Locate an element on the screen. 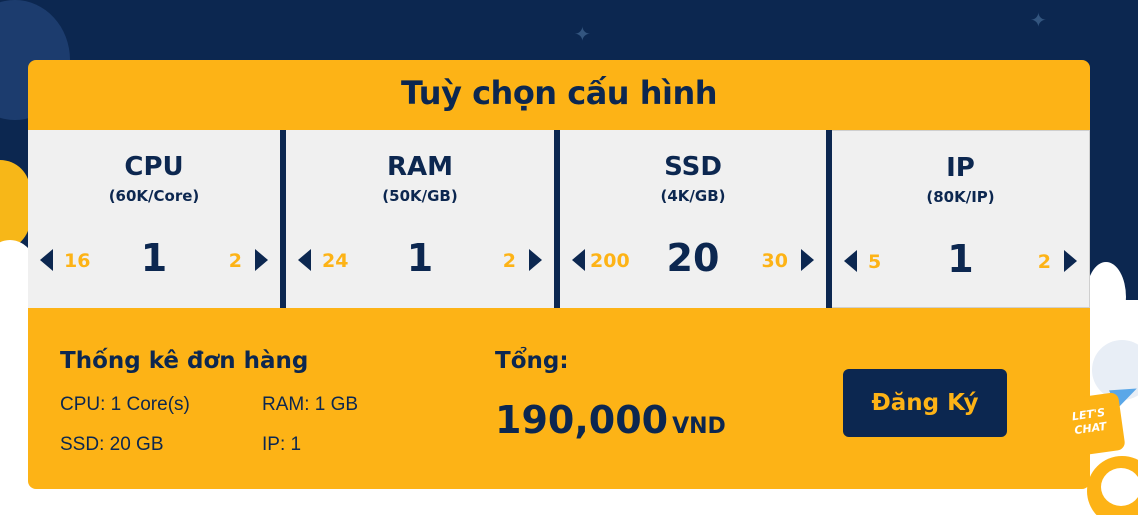 The height and width of the screenshot is (515, 1138). background-cloud is located at coordinates (1106, 297).